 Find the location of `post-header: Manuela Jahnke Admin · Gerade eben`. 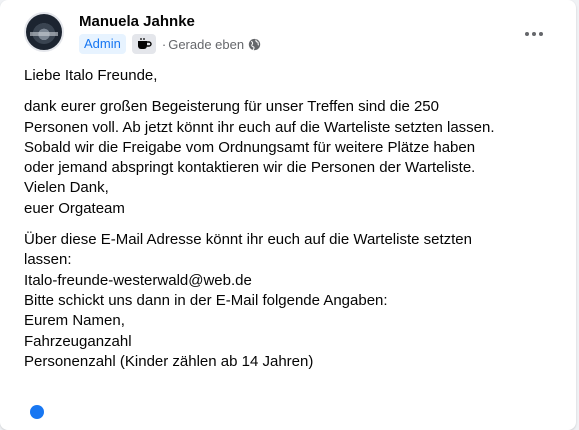

post-header: Manuela Jahnke Admin · Gerade eben is located at coordinates (288, 34).